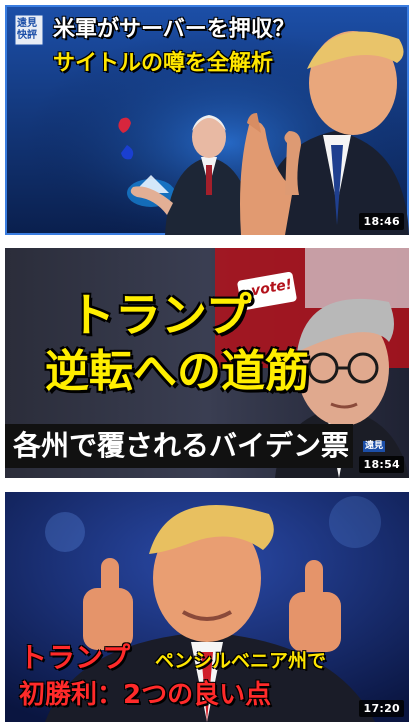 The height and width of the screenshot is (727, 414). Describe the element at coordinates (181, 445) in the screenshot. I see `thumbnail-2-banner-text: 各州で覆されるバイデン票` at that location.